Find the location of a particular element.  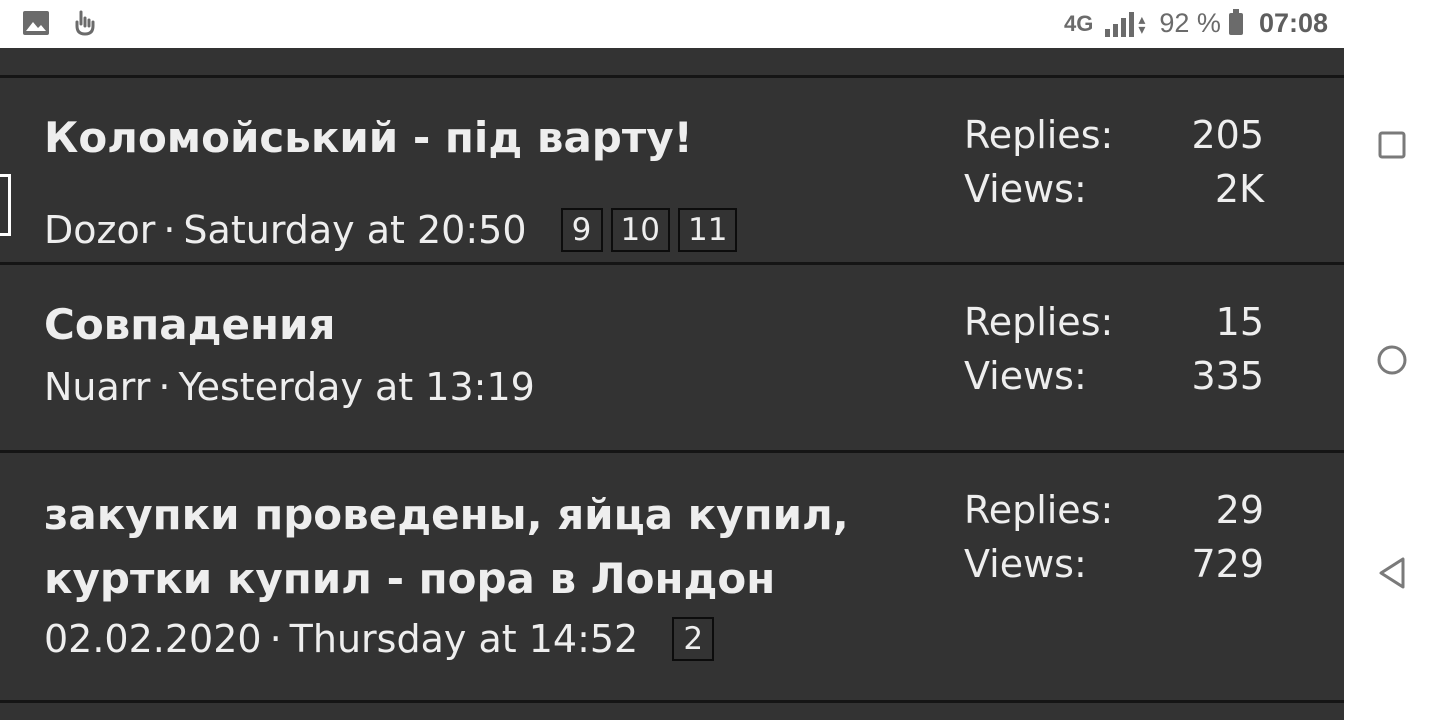

navigation-bar is located at coordinates (1392, 360).